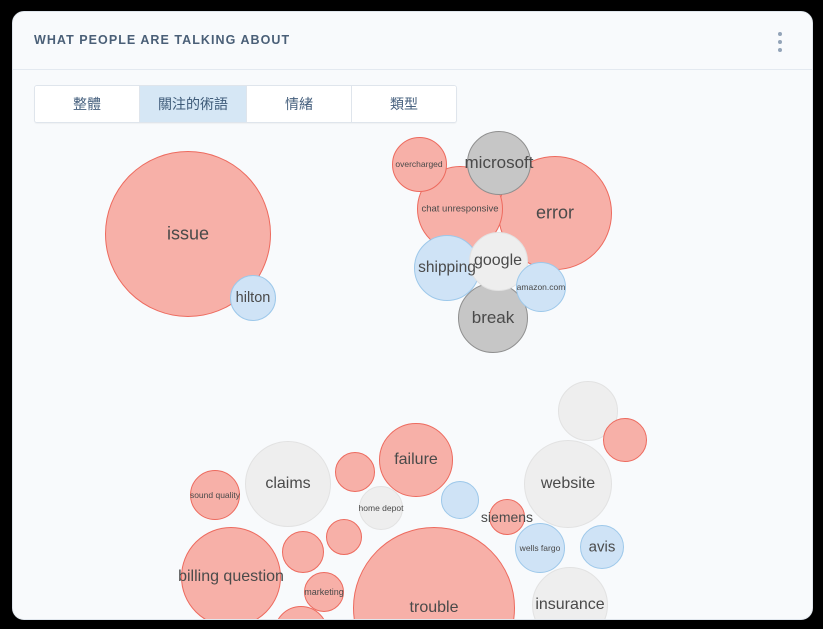 This screenshot has width=823, height=629. I want to click on bubble-overcharged, so click(419, 164).